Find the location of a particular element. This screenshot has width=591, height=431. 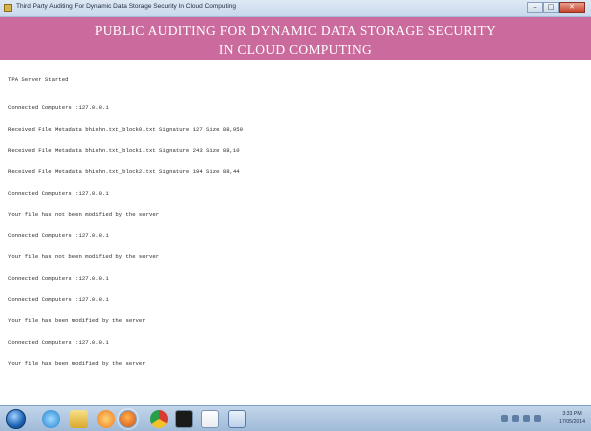

system-tray is located at coordinates (521, 418).